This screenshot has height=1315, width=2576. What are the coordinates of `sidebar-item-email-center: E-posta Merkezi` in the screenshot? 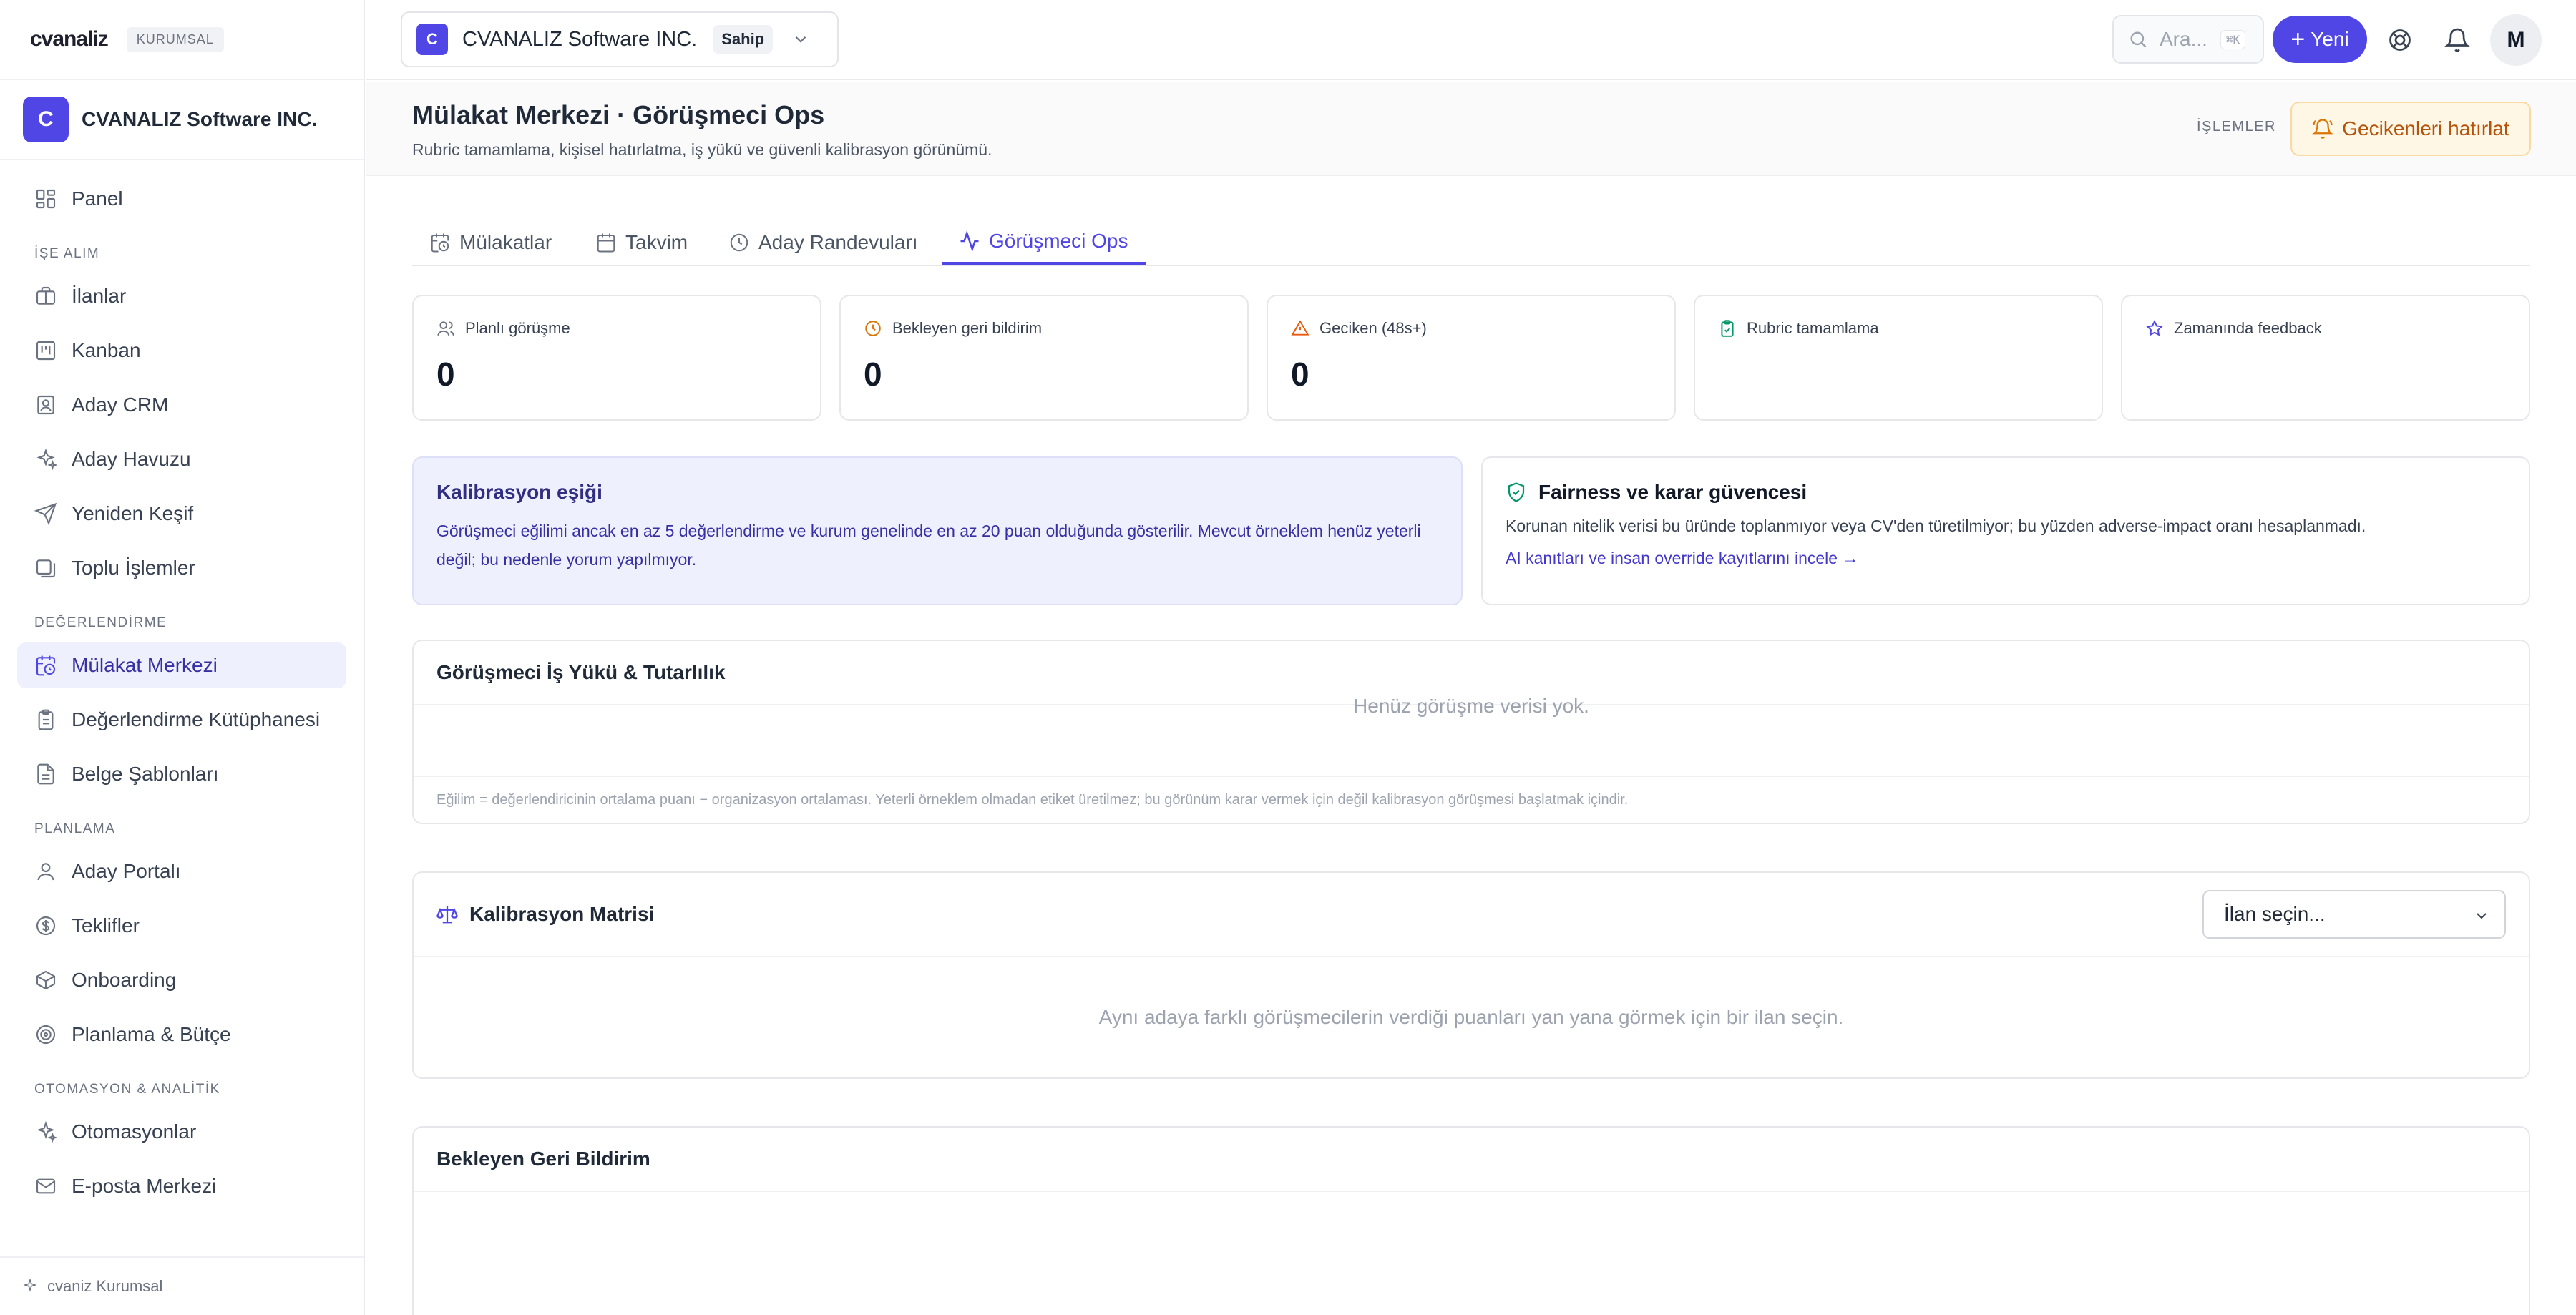 It's located at (181, 1186).